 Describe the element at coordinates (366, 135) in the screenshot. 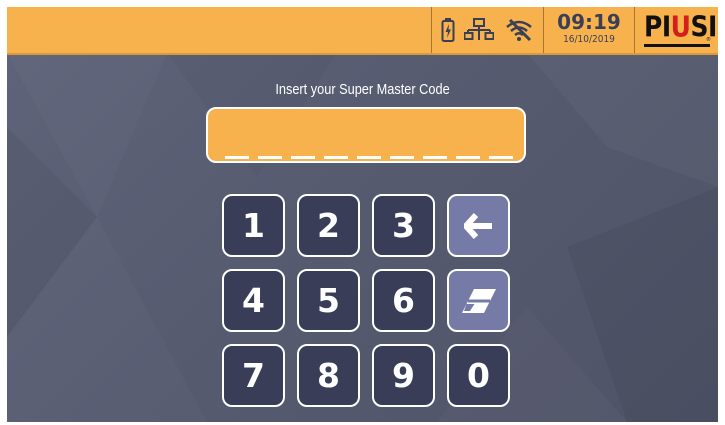

I see `code-input-field` at that location.